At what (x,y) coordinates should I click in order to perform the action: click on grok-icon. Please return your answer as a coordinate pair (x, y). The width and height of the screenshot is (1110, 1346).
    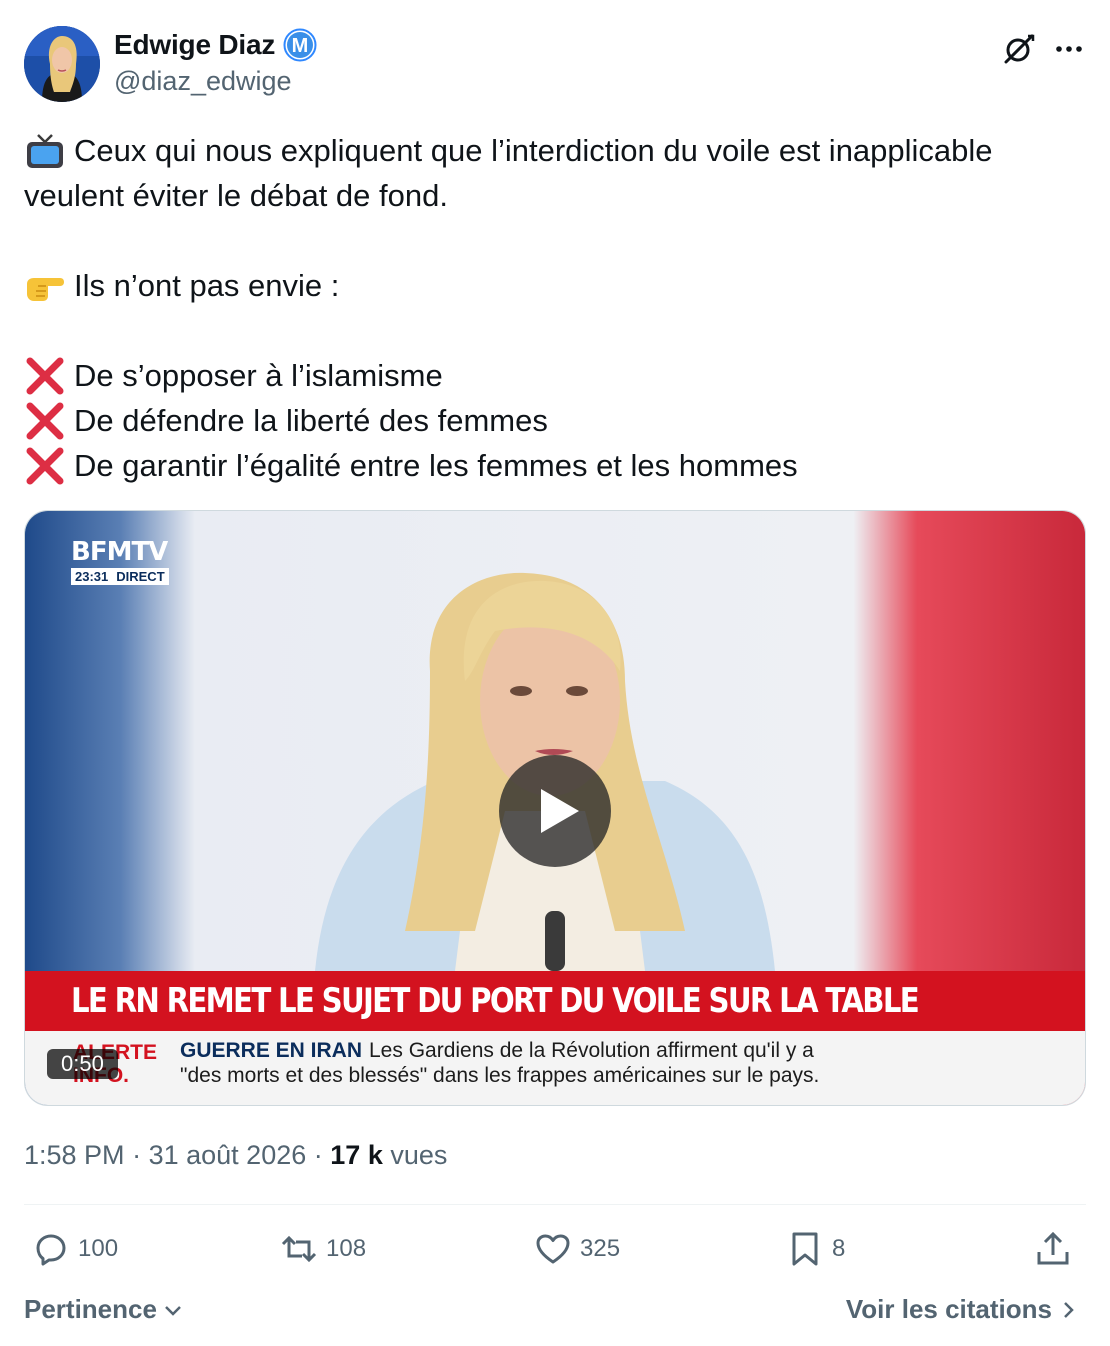
    Looking at the image, I should click on (1019, 49).